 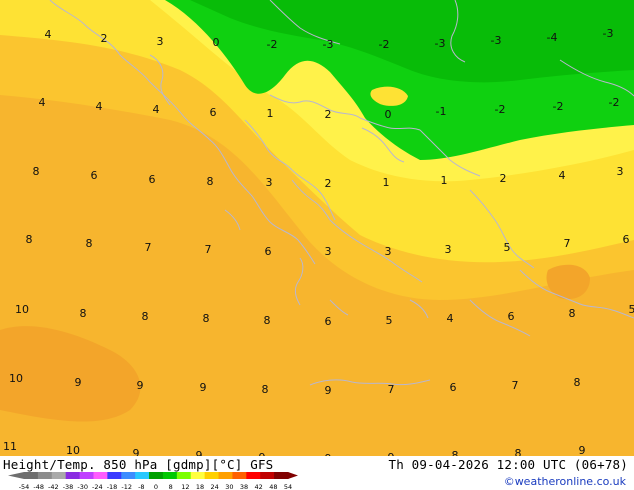 What do you see at coordinates (229, 486) in the screenshot?
I see `scale-tick-label: 30` at bounding box center [229, 486].